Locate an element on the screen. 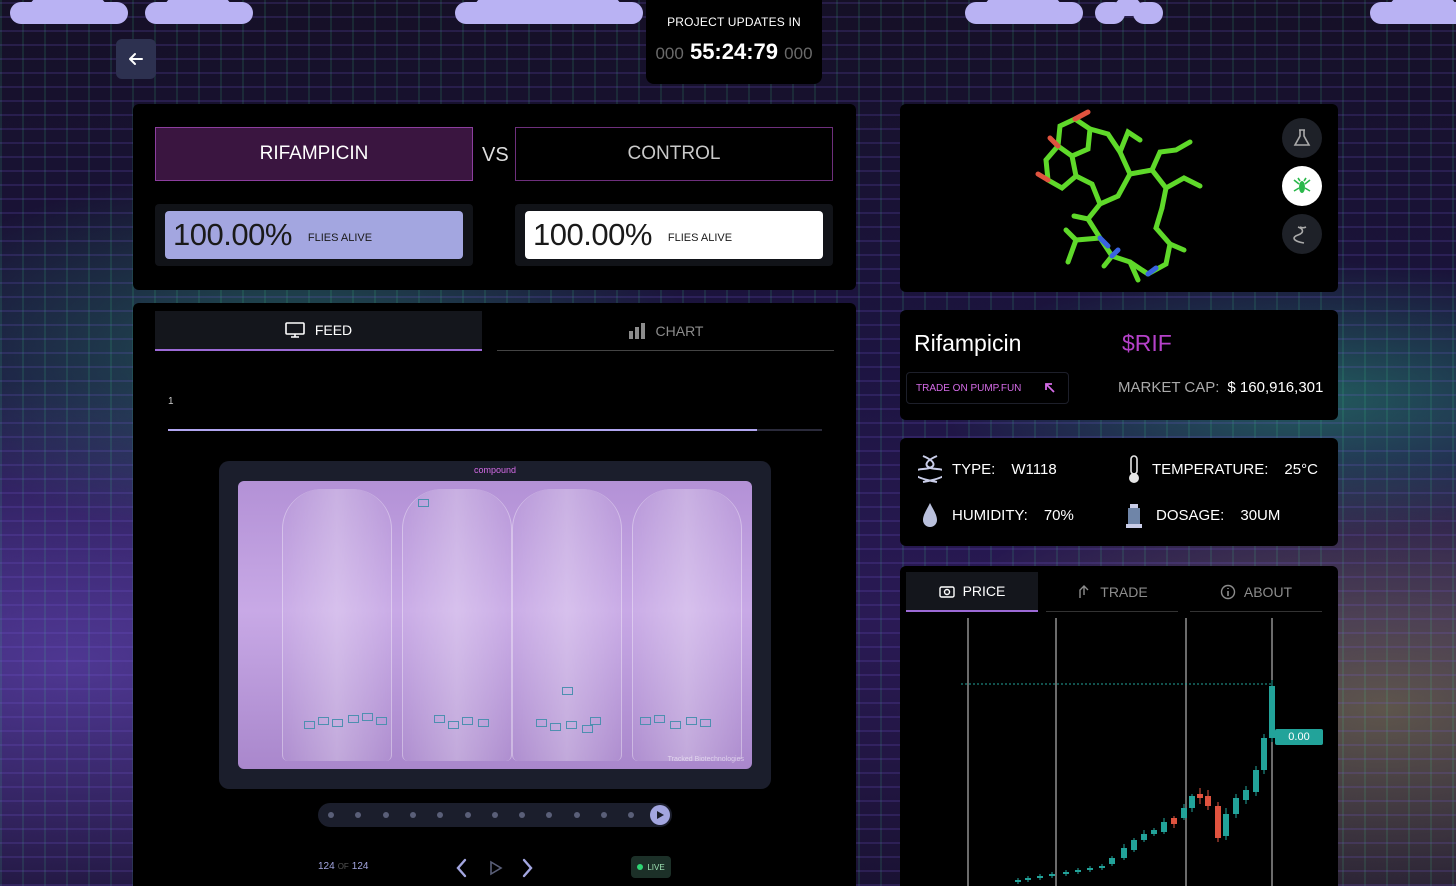 Image resolution: width=1456 pixels, height=886 pixels. last-price-label: 0.00 is located at coordinates (1299, 737).